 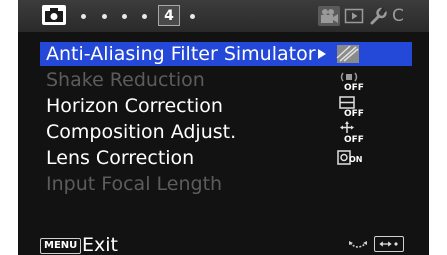 I want to click on setup-wrench-tab-icon, so click(x=378, y=16).